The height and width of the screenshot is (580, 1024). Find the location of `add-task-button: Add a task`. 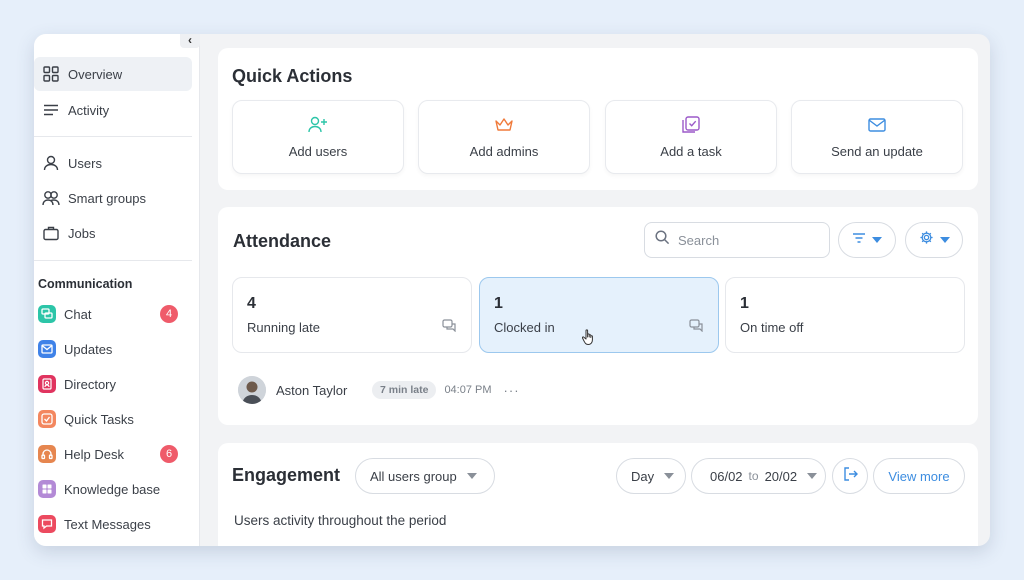

add-task-button: Add a task is located at coordinates (691, 137).